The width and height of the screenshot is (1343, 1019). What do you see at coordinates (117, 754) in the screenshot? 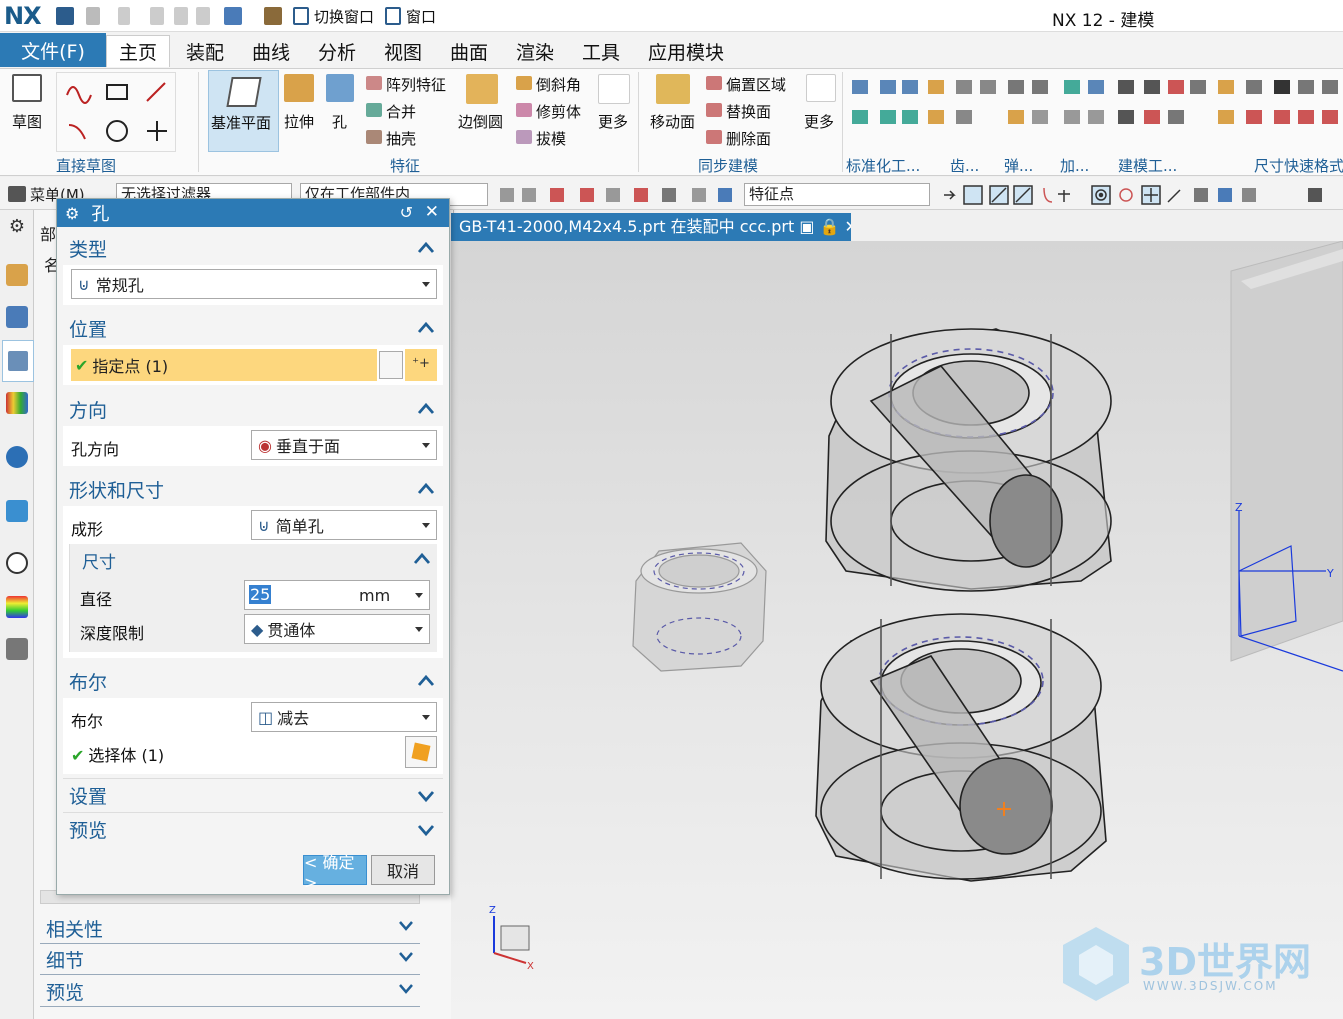
I see `select-body-row: ✔ 选择体 (1)` at bounding box center [117, 754].